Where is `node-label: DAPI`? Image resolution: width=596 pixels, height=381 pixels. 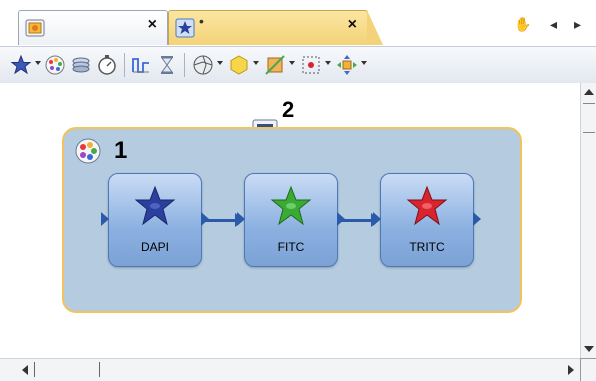
node-label: DAPI is located at coordinates (154, 247).